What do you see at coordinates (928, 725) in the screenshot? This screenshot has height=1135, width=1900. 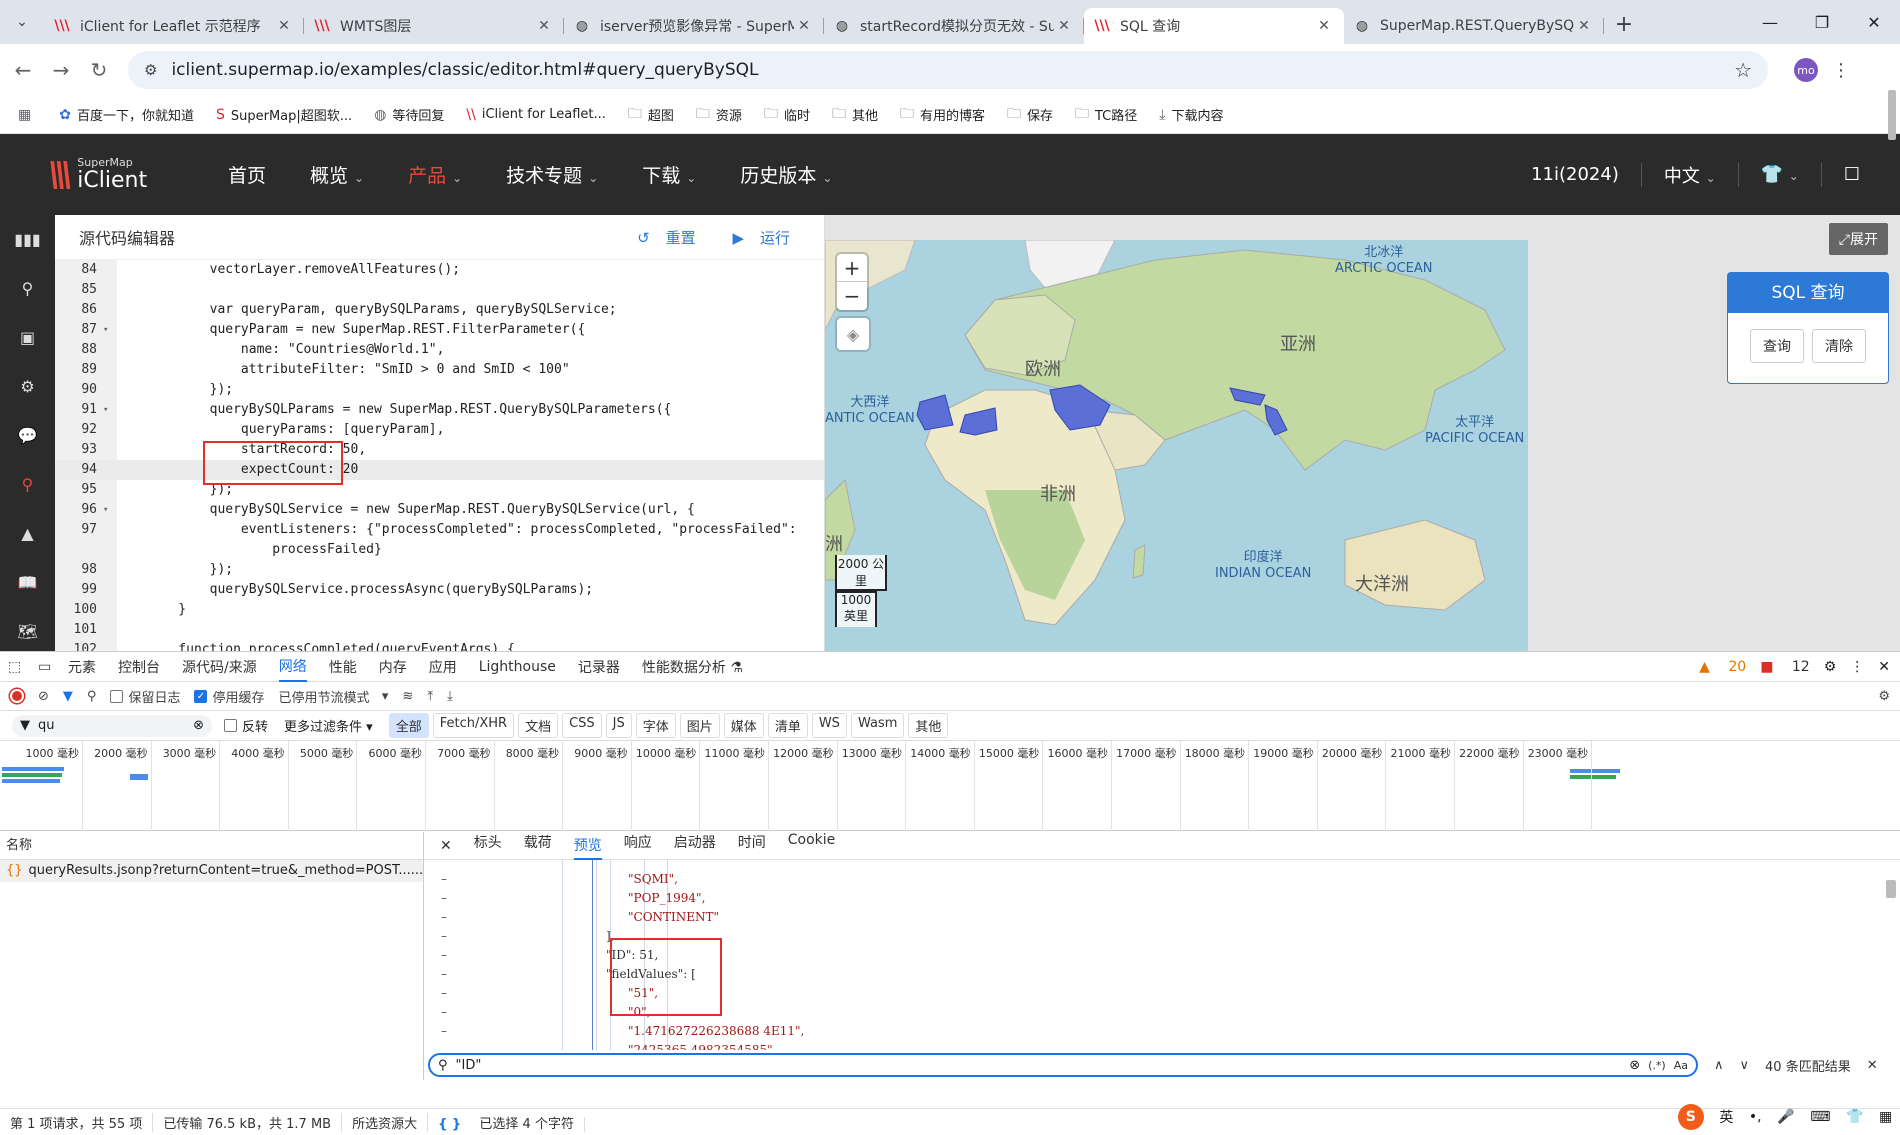 I see `filter-type-chip: 其他` at bounding box center [928, 725].